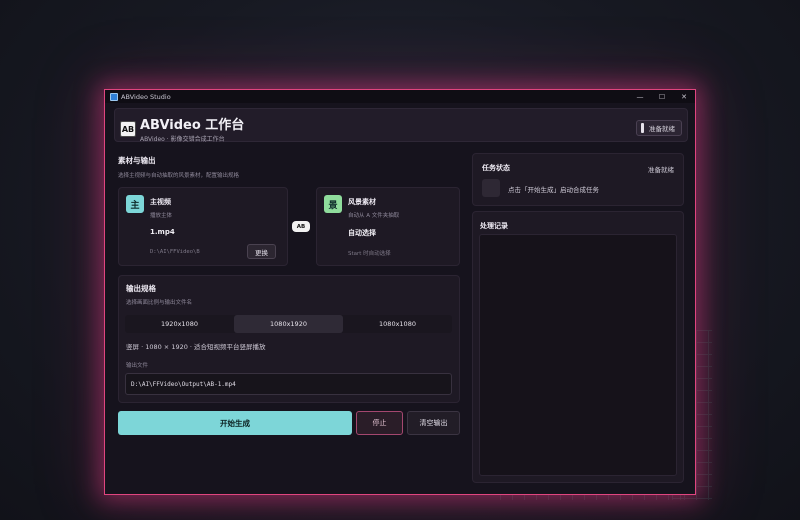 The height and width of the screenshot is (520, 800). Describe the element at coordinates (491, 188) in the screenshot. I see `task-status-icon` at that location.